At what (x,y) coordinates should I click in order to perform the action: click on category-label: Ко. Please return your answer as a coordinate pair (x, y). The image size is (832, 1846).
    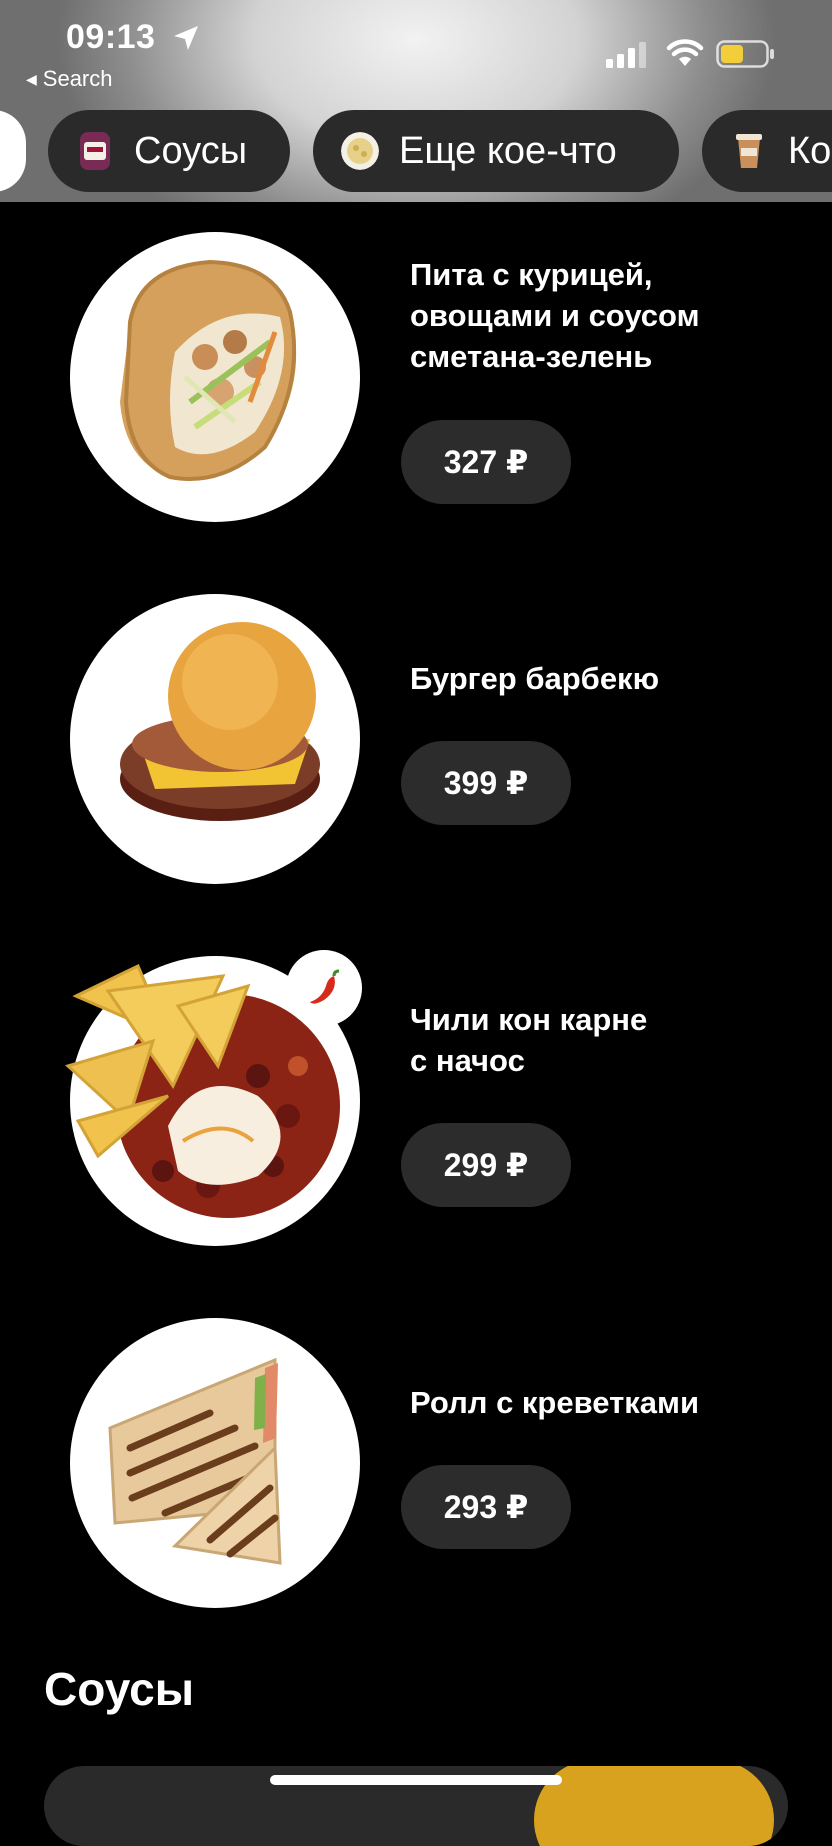
    Looking at the image, I should click on (810, 150).